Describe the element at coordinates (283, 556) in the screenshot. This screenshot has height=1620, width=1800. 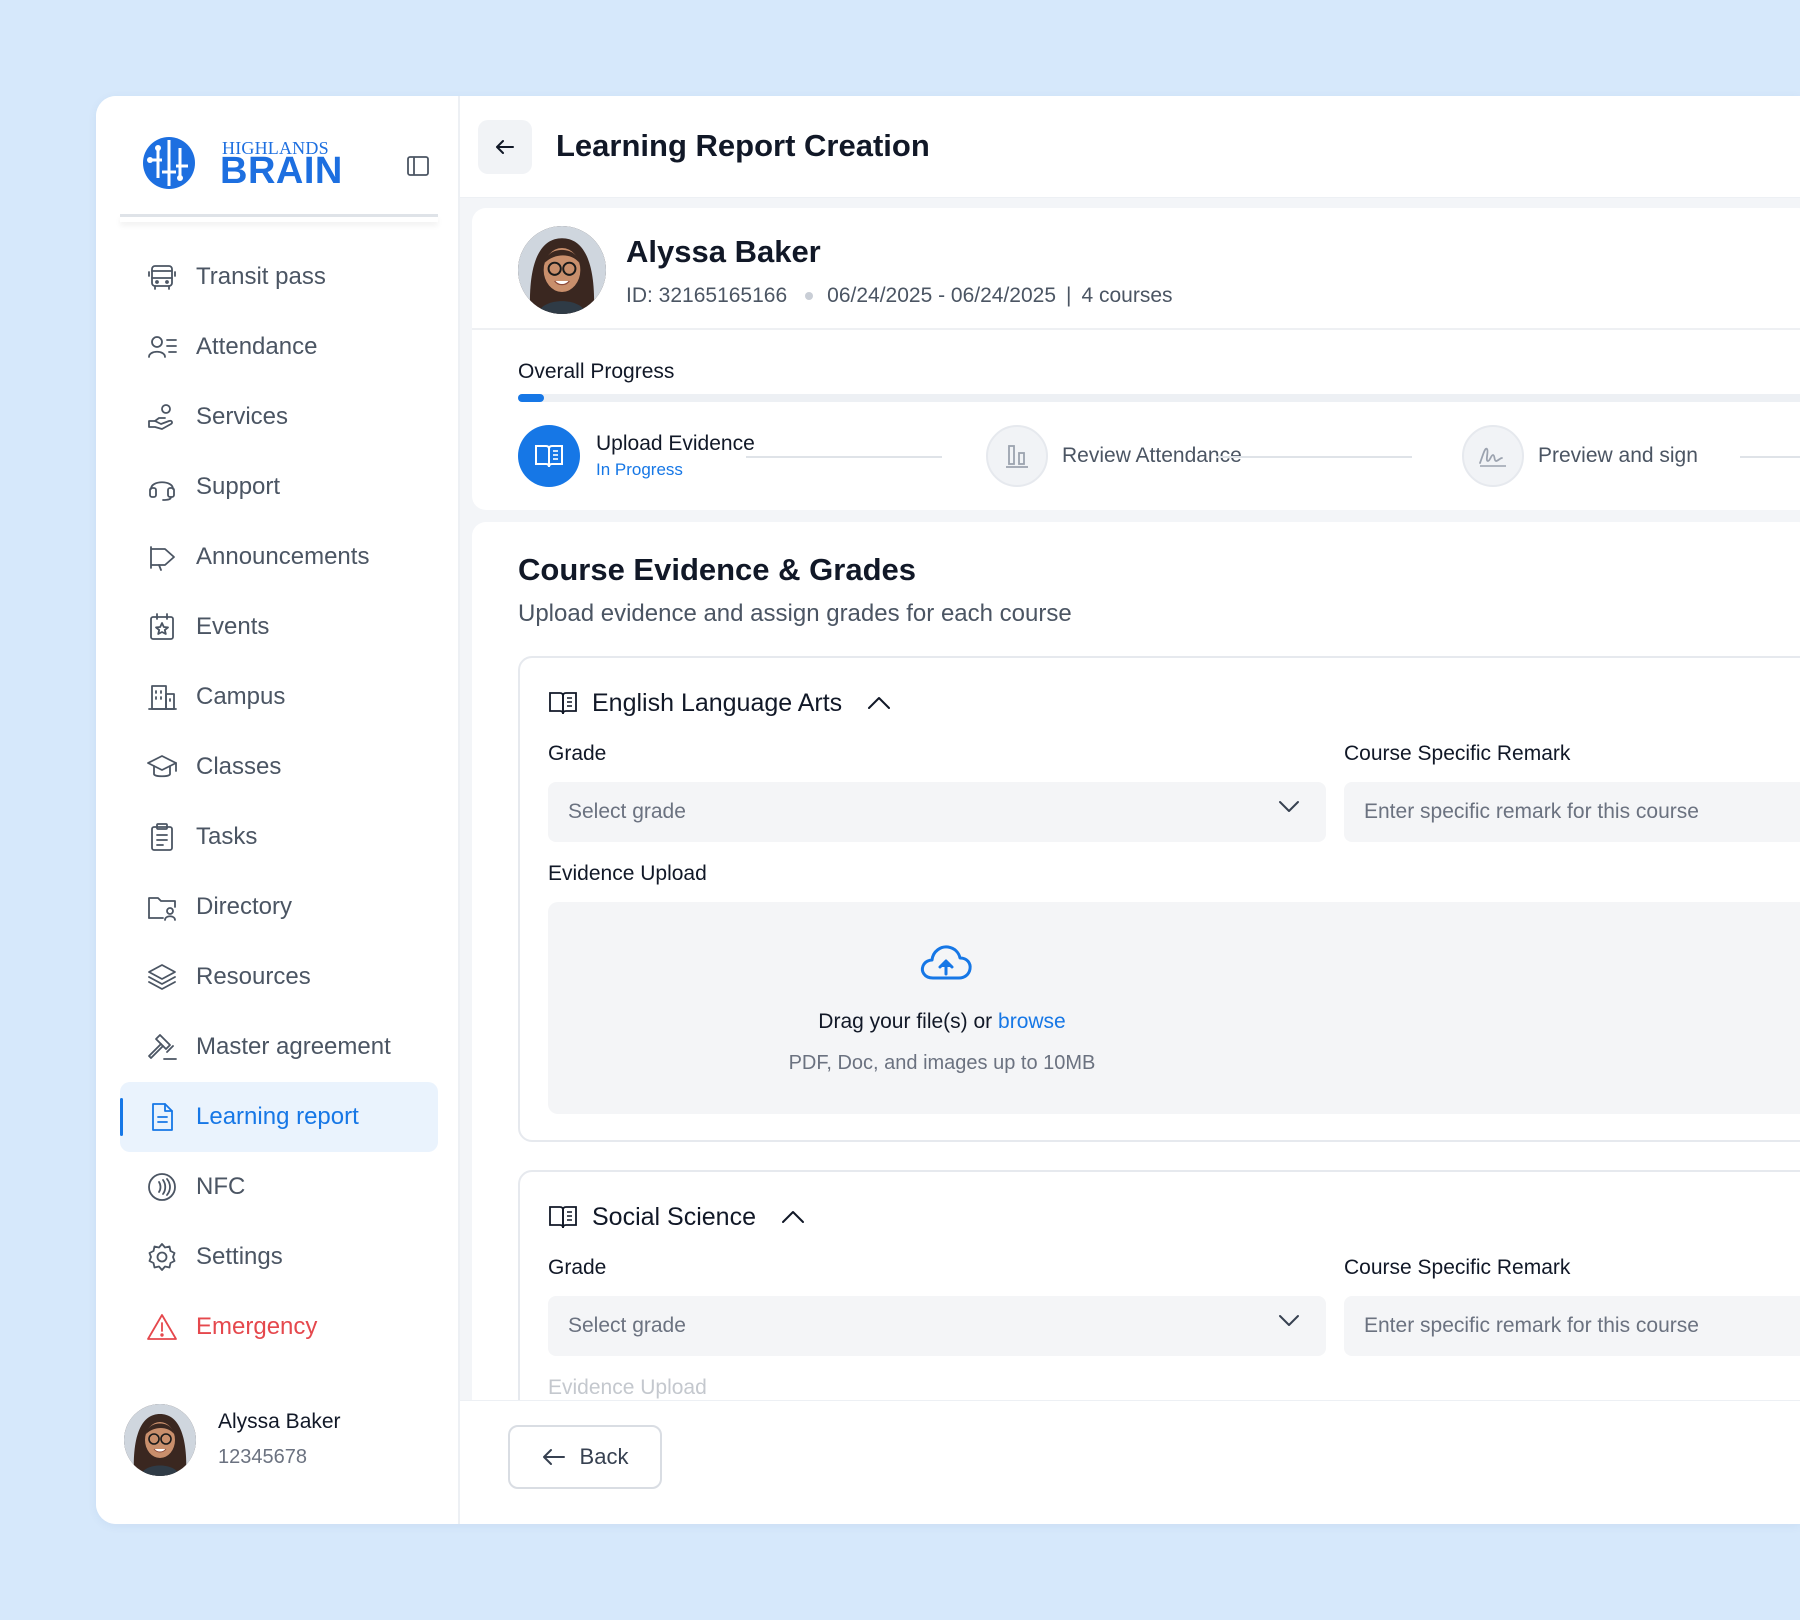
I see `sidebar-item-label: Announcements` at that location.